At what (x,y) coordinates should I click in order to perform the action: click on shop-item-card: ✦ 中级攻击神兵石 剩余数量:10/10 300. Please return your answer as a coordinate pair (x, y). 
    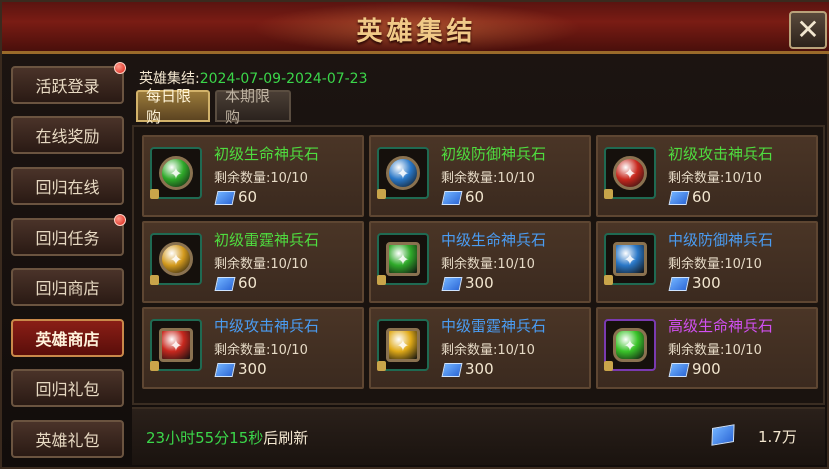
    Looking at the image, I should click on (253, 348).